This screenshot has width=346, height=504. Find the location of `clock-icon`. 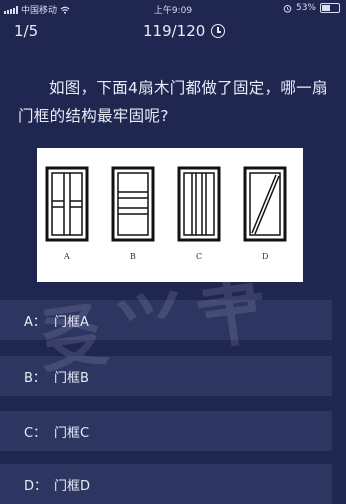

clock-icon is located at coordinates (218, 31).